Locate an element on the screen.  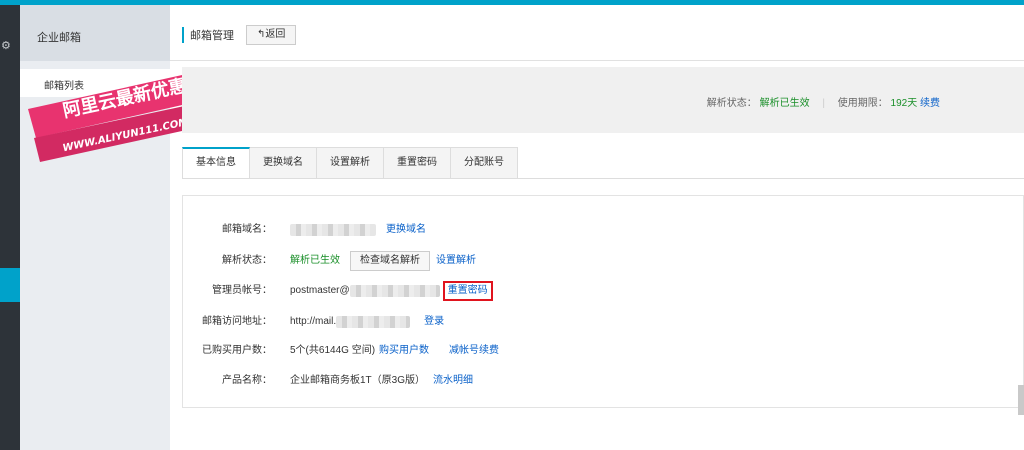
change-domain-link: 更换域名 is located at coordinates (406, 230).